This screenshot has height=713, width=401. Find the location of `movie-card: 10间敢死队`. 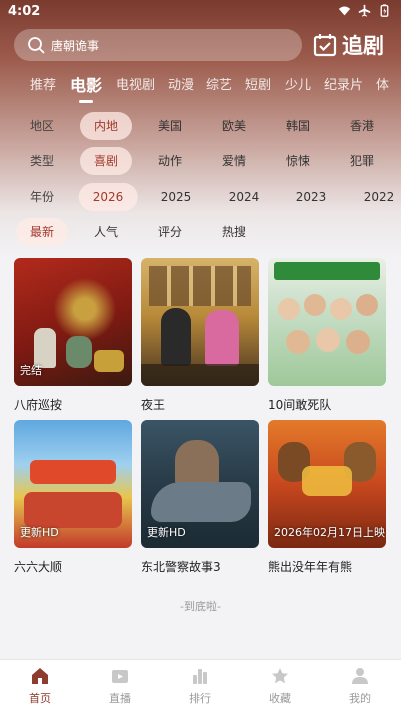

movie-card: 10间敢死队 is located at coordinates (327, 335).